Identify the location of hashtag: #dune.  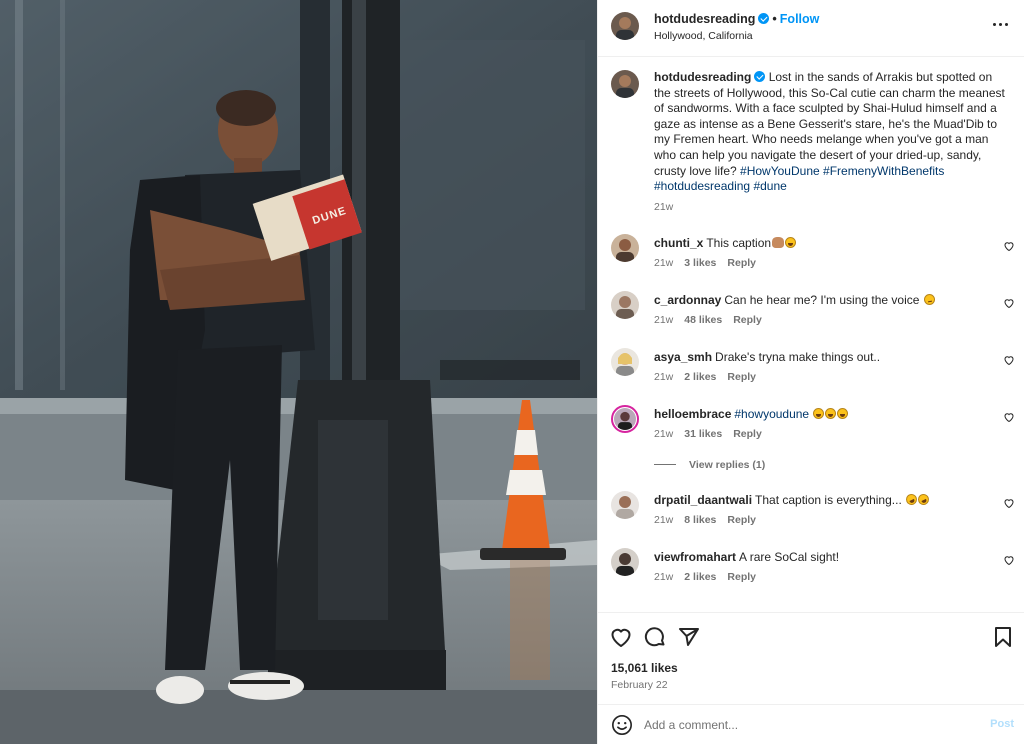
(769, 186).